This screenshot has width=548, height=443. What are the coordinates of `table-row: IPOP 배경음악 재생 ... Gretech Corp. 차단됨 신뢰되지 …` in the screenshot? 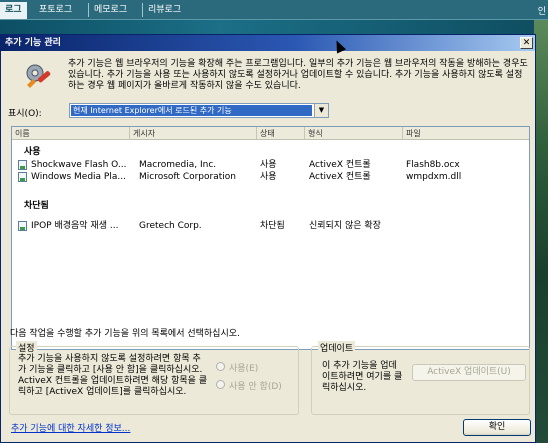 It's located at (270, 226).